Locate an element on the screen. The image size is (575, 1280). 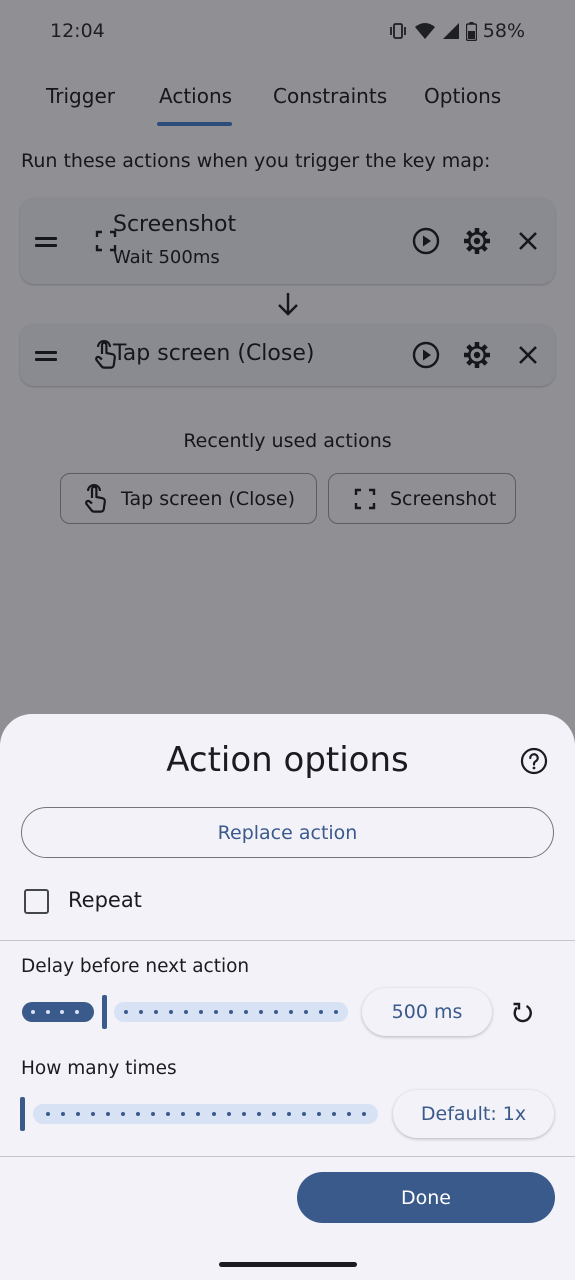
signal-icon is located at coordinates (450, 31).